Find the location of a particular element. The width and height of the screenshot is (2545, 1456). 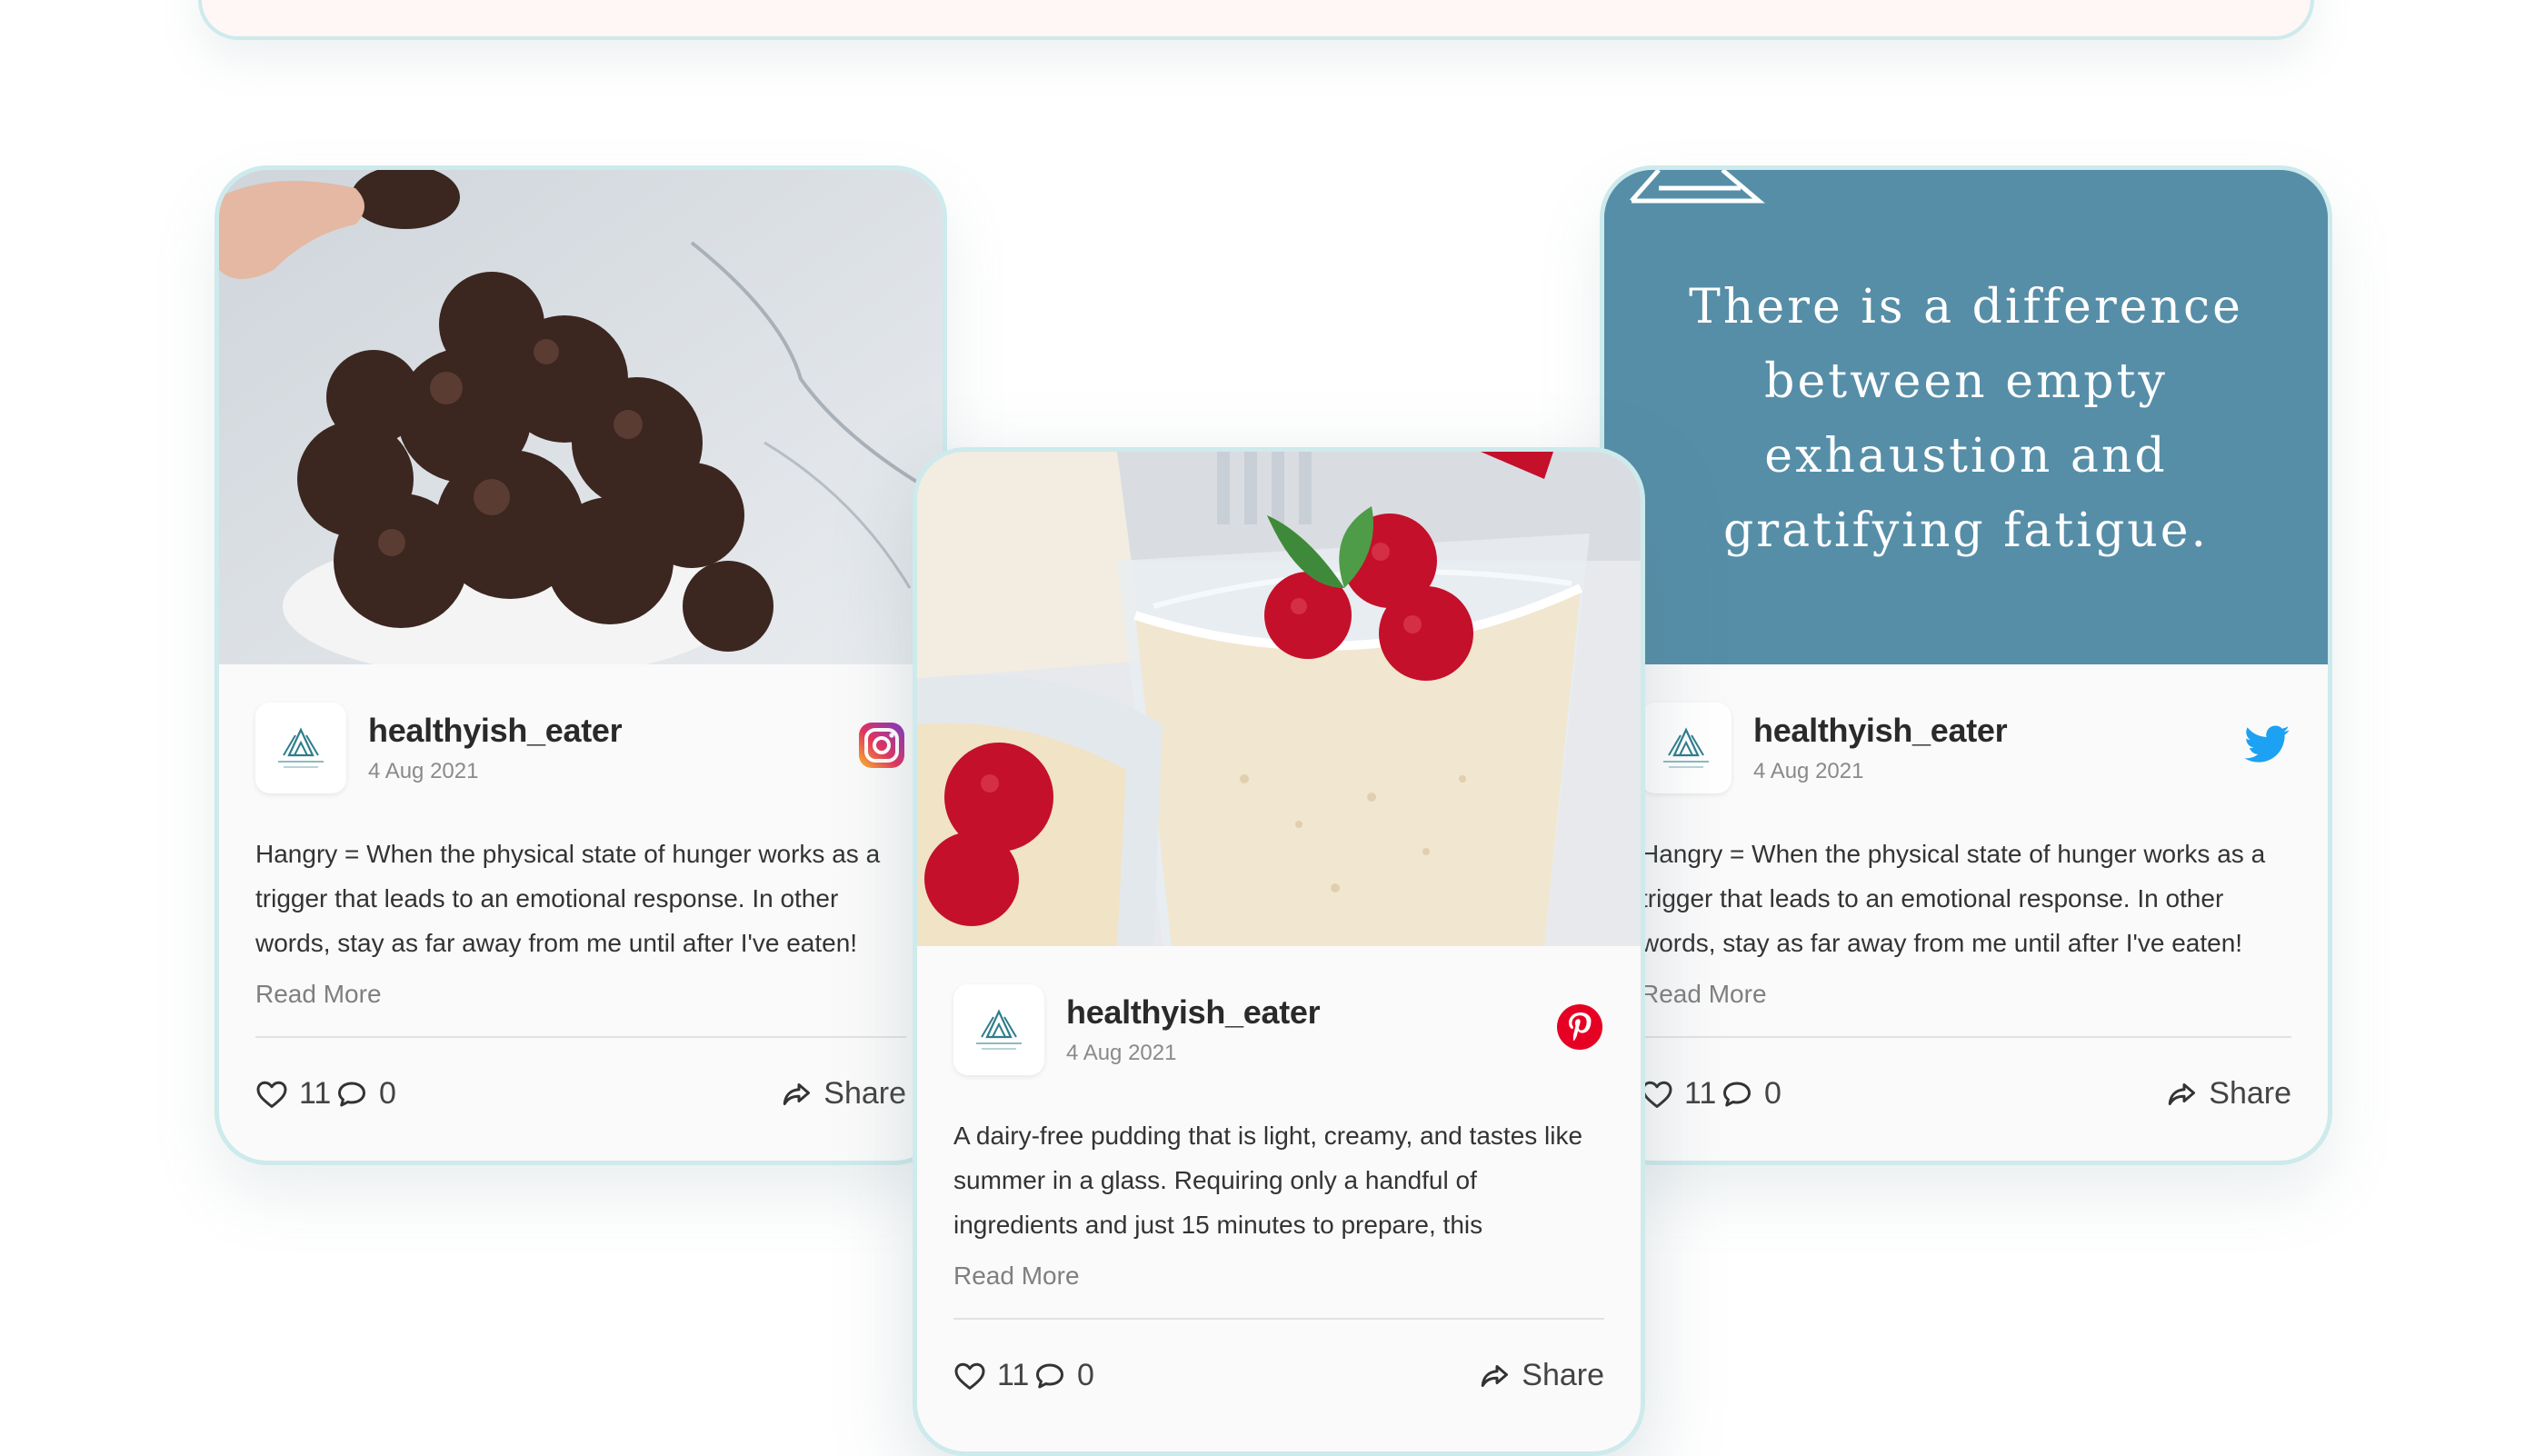

instagram-icon is located at coordinates (882, 745).